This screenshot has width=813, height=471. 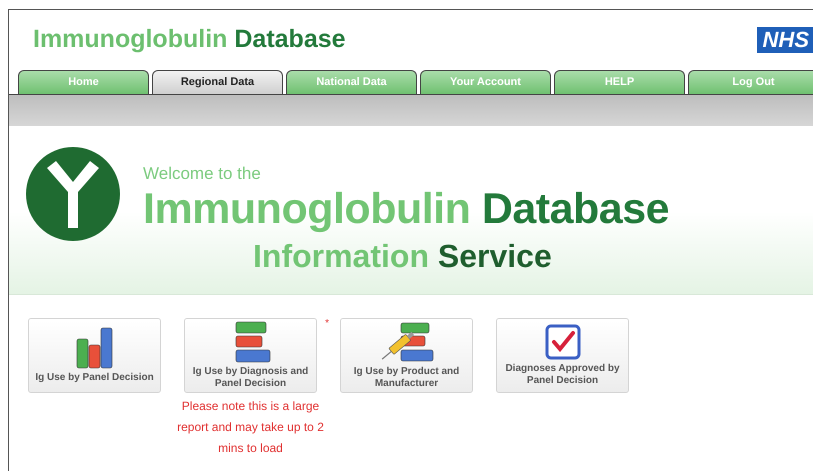 What do you see at coordinates (250, 427) in the screenshot?
I see `load-time-note: Please note this is a large report and may take up to 2 mins to load` at bounding box center [250, 427].